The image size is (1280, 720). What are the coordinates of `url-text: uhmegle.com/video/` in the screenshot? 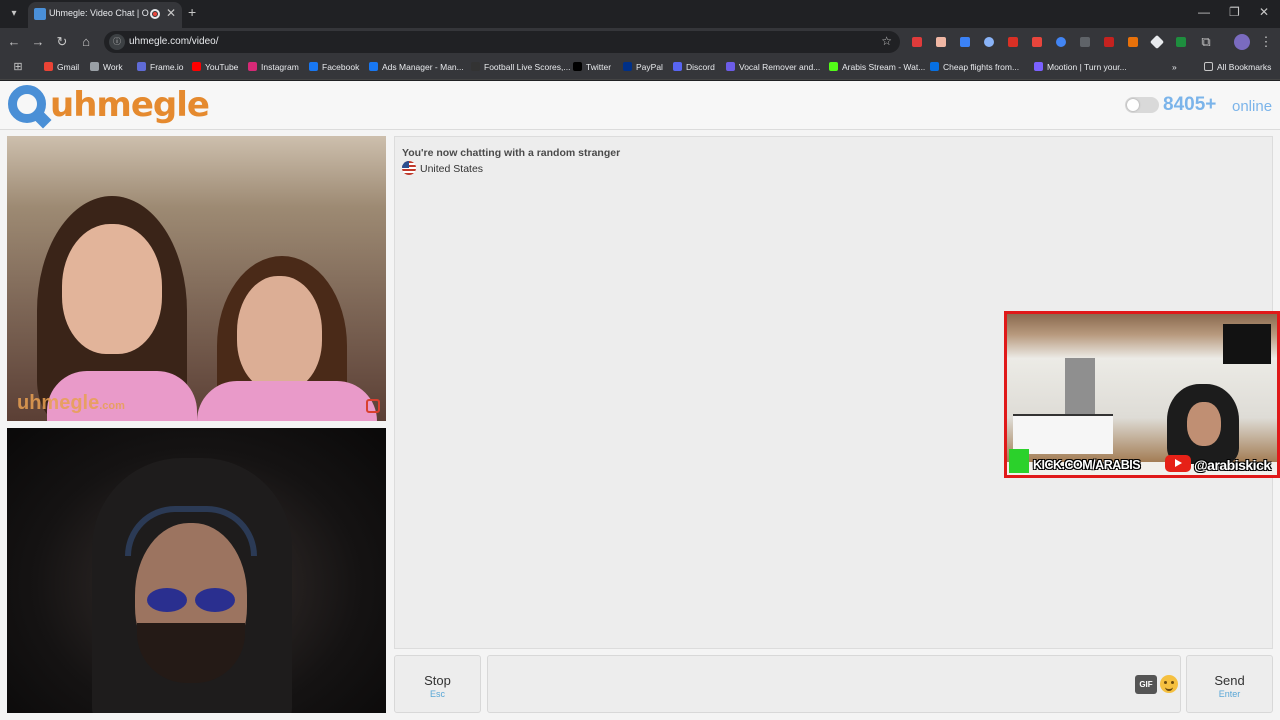 It's located at (174, 41).